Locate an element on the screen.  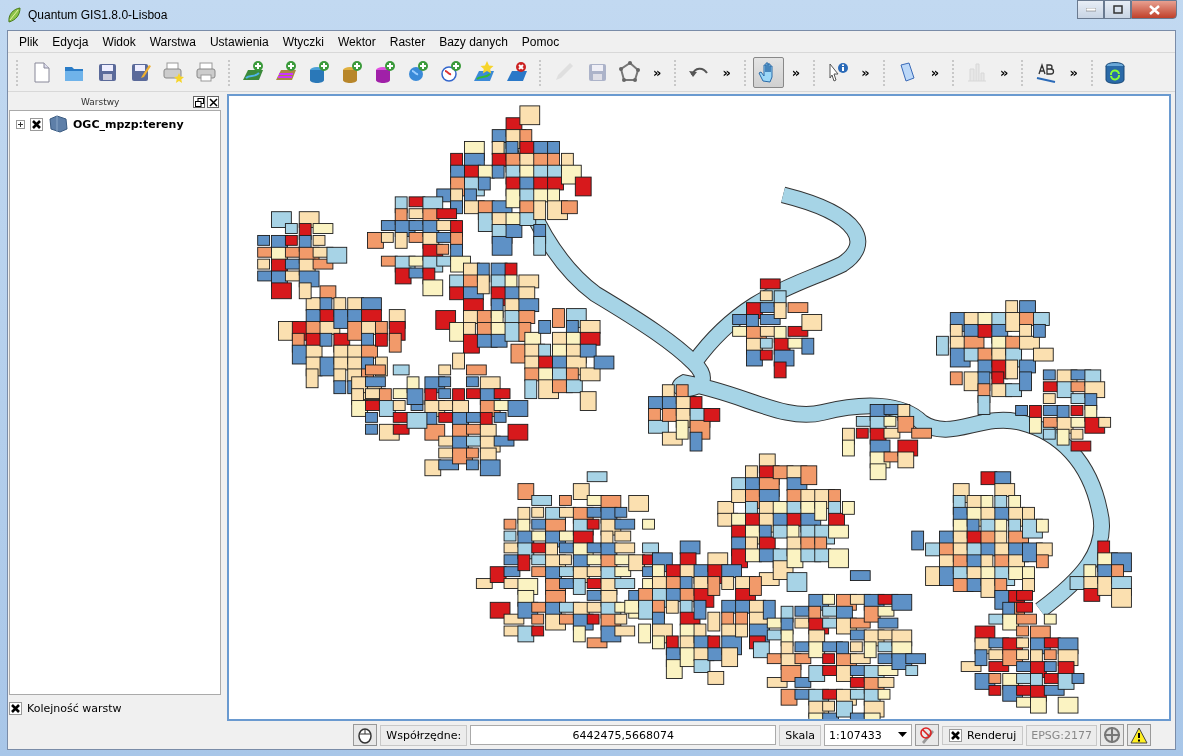
menu-item: Plik is located at coordinates (29, 41).